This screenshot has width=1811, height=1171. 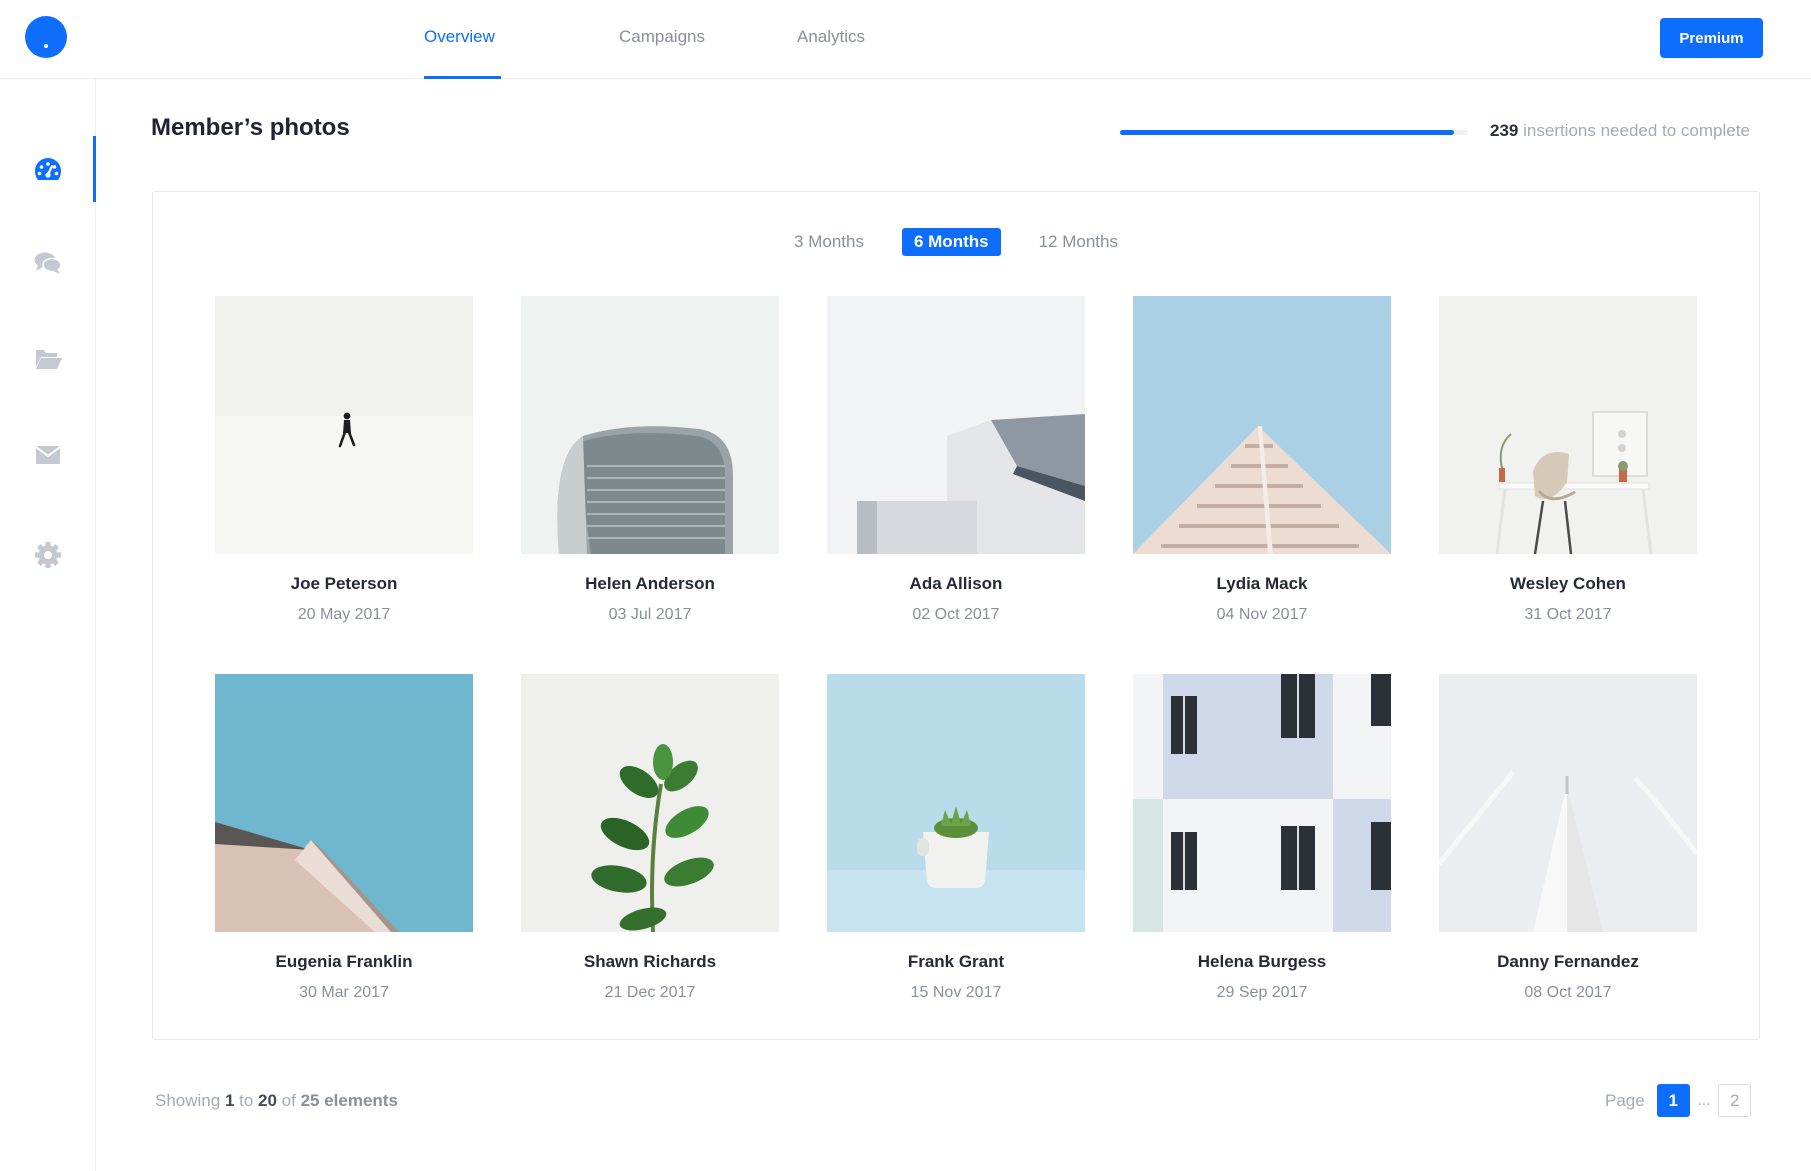 What do you see at coordinates (250, 127) in the screenshot?
I see `page-title: Member’s photos` at bounding box center [250, 127].